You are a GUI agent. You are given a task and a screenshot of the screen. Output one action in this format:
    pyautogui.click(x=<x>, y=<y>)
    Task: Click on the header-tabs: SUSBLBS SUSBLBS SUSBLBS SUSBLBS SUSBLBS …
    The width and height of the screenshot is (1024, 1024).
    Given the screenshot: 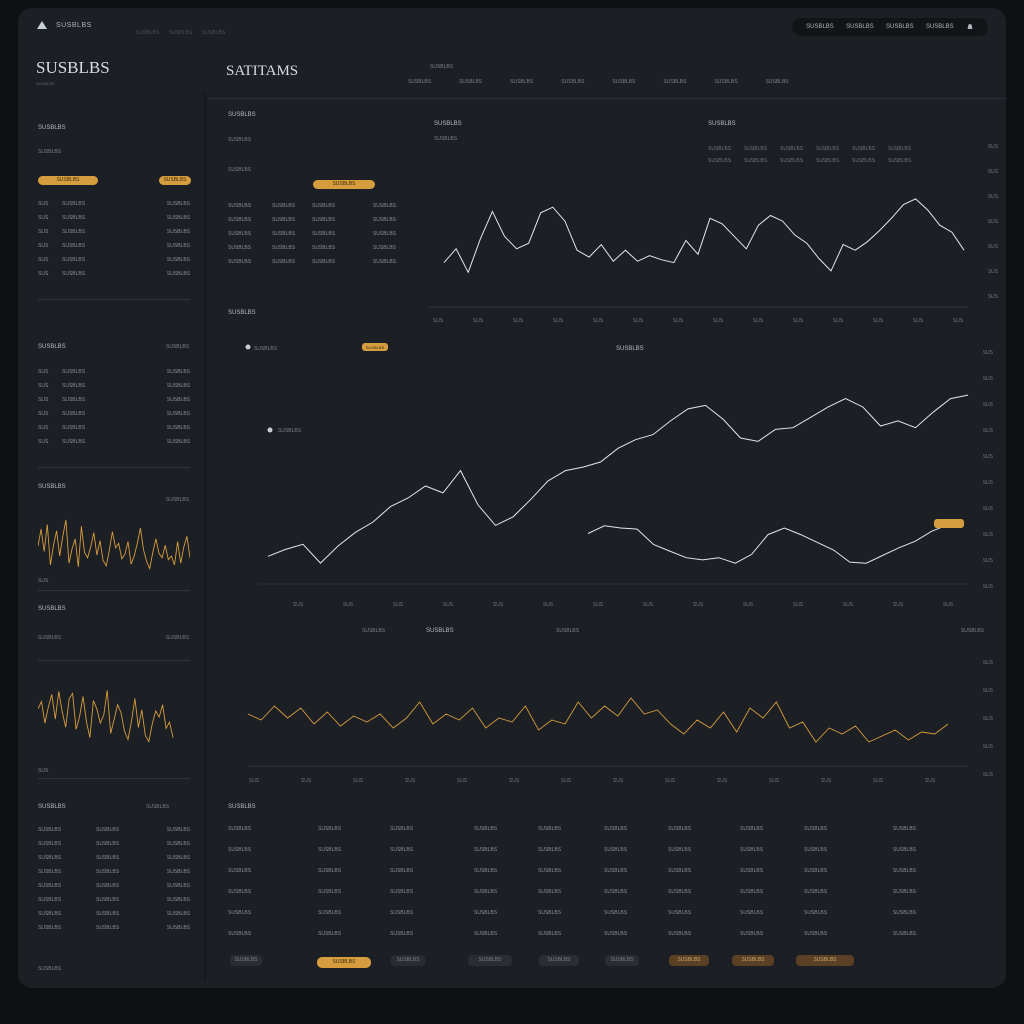 What is the action you would take?
    pyautogui.click(x=598, y=82)
    